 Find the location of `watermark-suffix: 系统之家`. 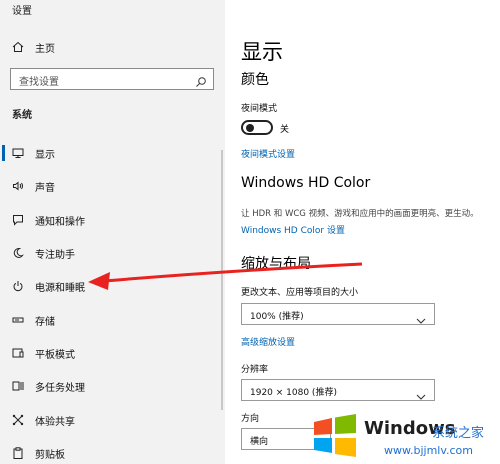

watermark-suffix: 系统之家 is located at coordinates (458, 433).